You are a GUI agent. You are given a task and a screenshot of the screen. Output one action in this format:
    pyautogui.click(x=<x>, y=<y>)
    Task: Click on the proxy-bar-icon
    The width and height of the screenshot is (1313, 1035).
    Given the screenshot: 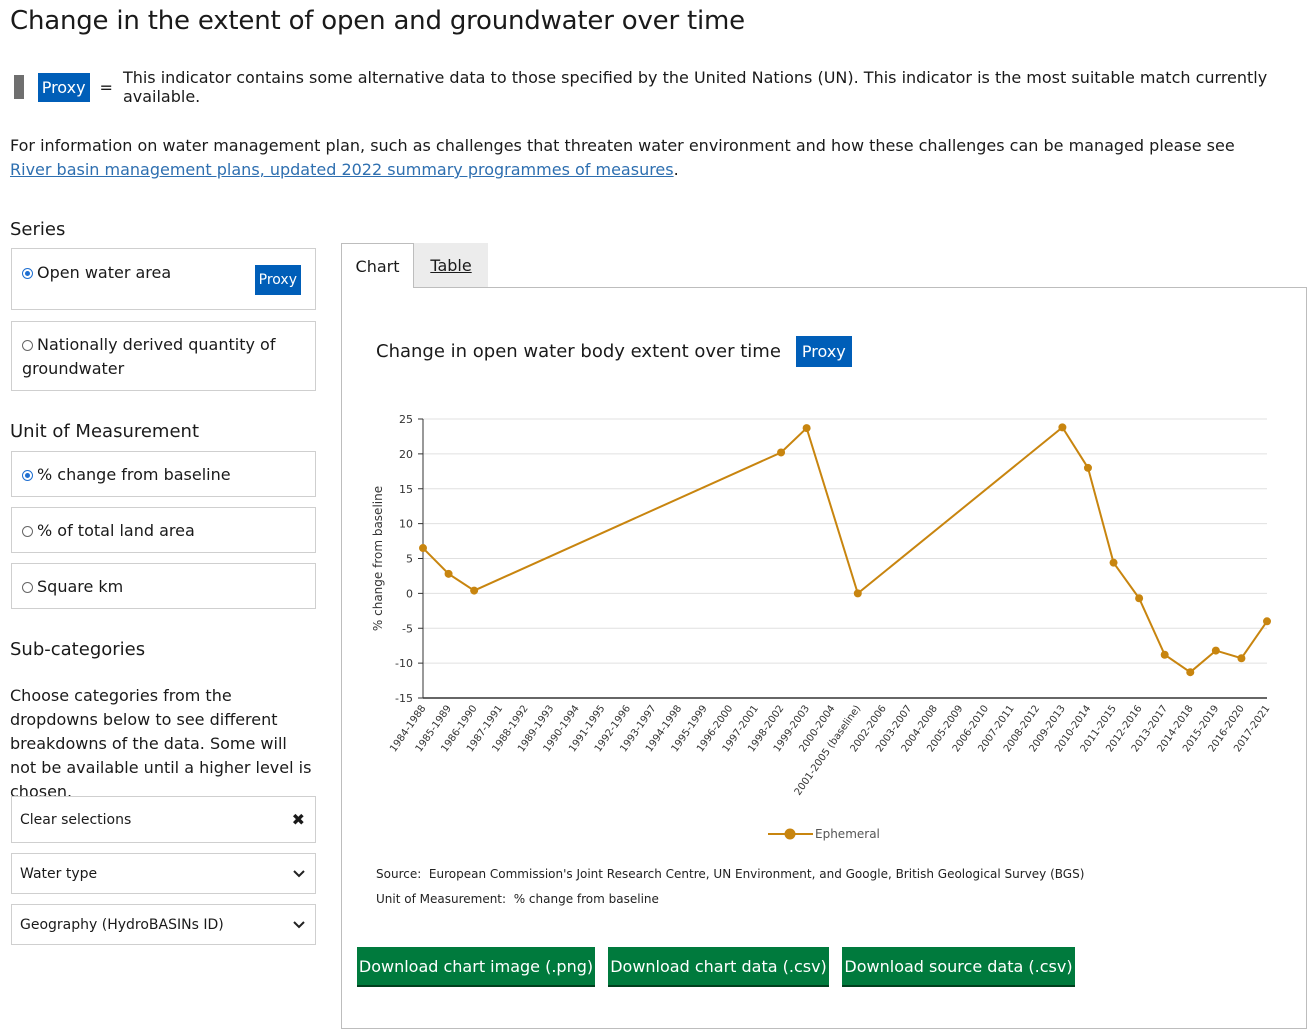 What is the action you would take?
    pyautogui.click(x=19, y=87)
    